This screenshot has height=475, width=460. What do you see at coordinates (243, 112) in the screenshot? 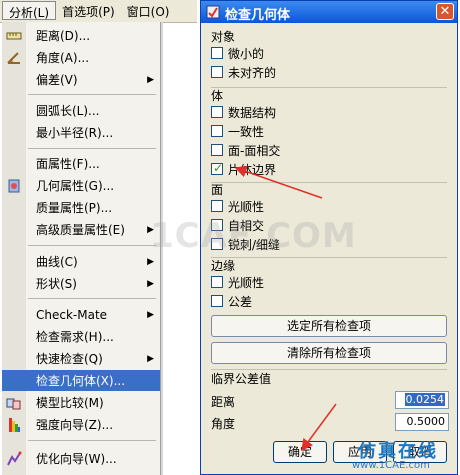
I see `checkbox-data-structure: 数据结构` at bounding box center [243, 112].